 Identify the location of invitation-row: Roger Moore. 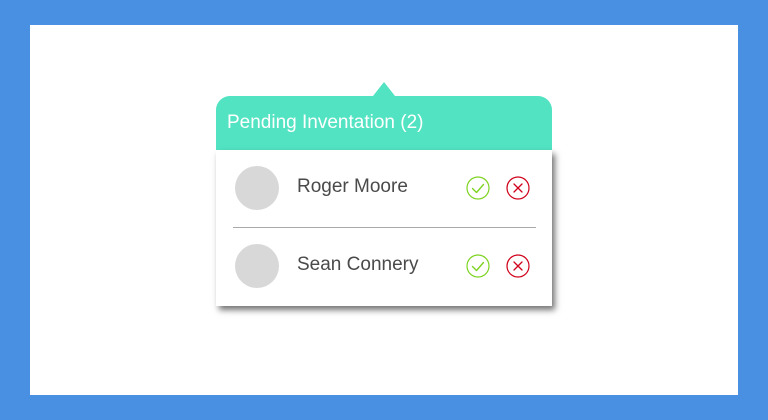
(384, 189).